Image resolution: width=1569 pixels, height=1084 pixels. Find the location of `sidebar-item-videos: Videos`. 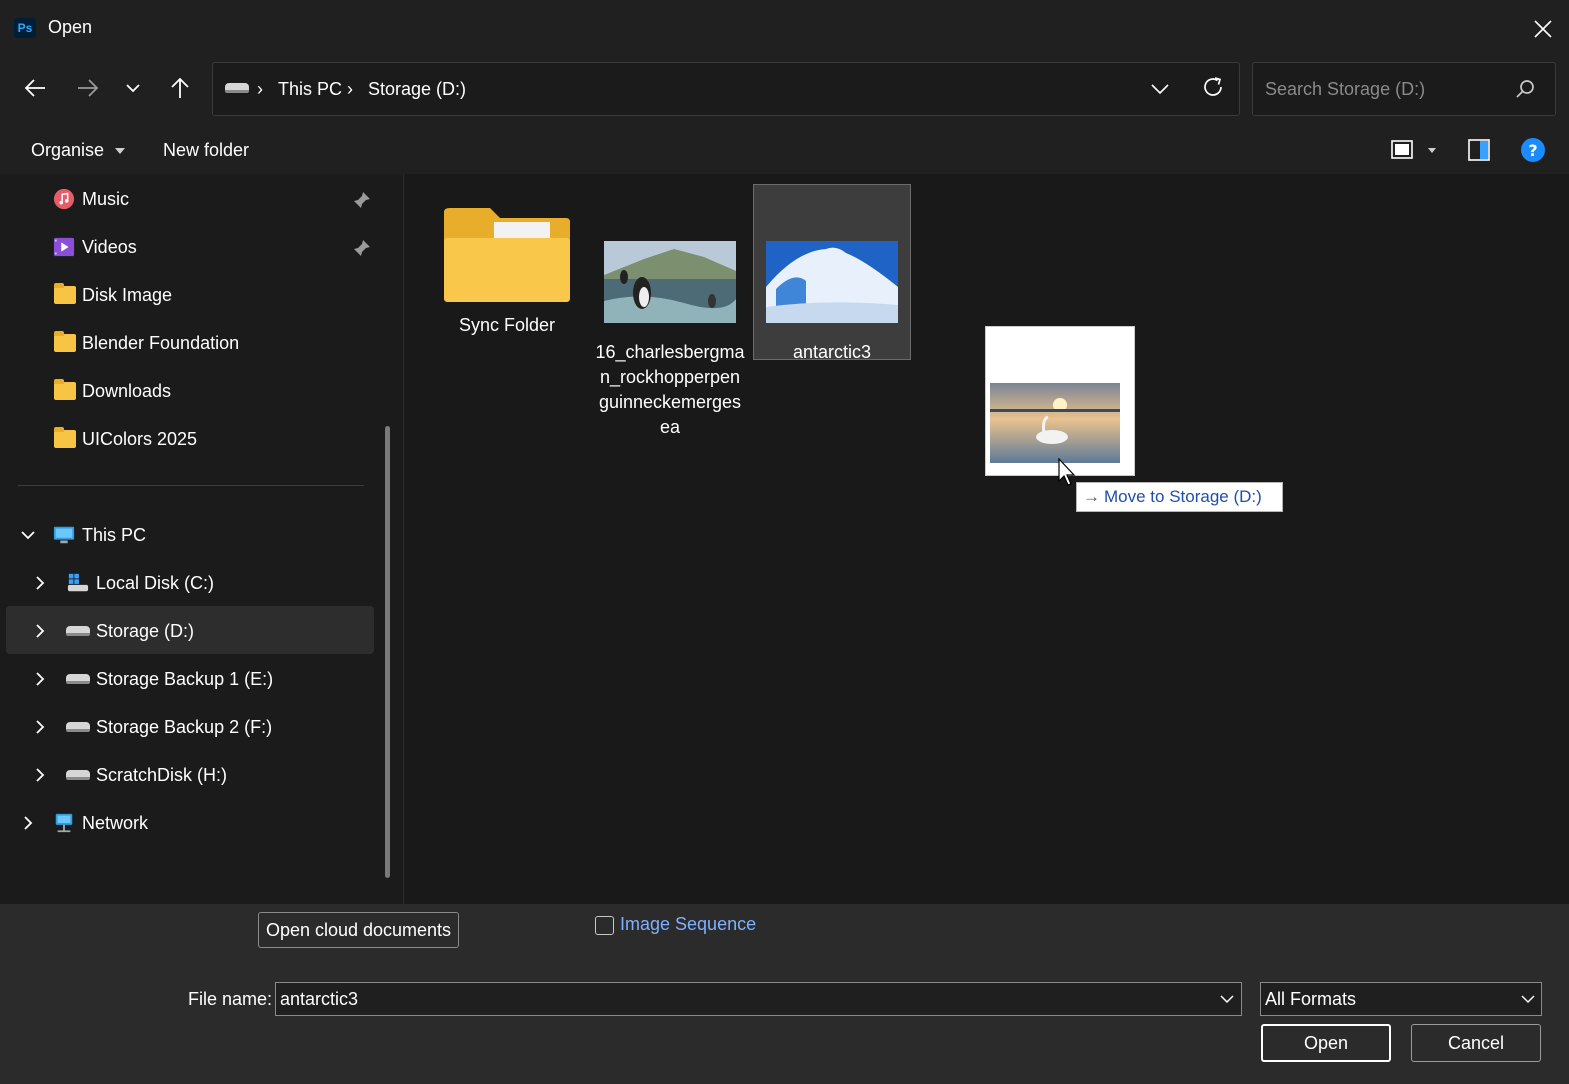

sidebar-item-videos: Videos is located at coordinates (94, 247).